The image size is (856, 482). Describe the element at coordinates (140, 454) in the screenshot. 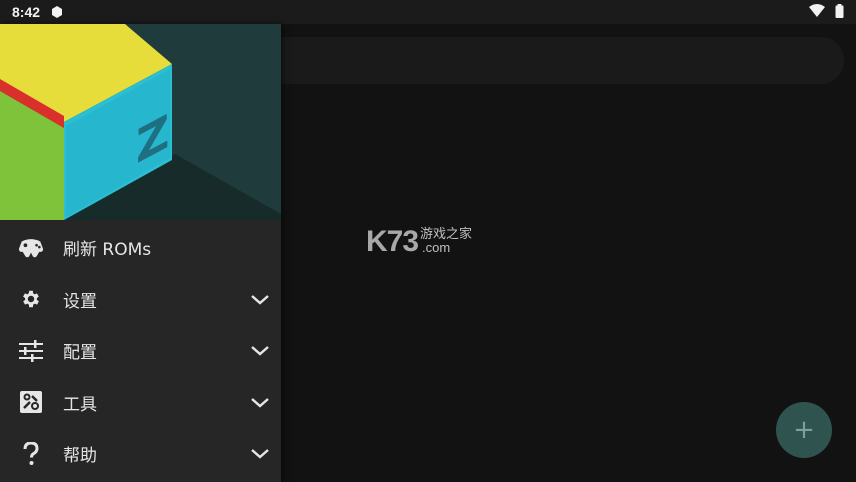

I see `menu-item-help: 帮助` at that location.